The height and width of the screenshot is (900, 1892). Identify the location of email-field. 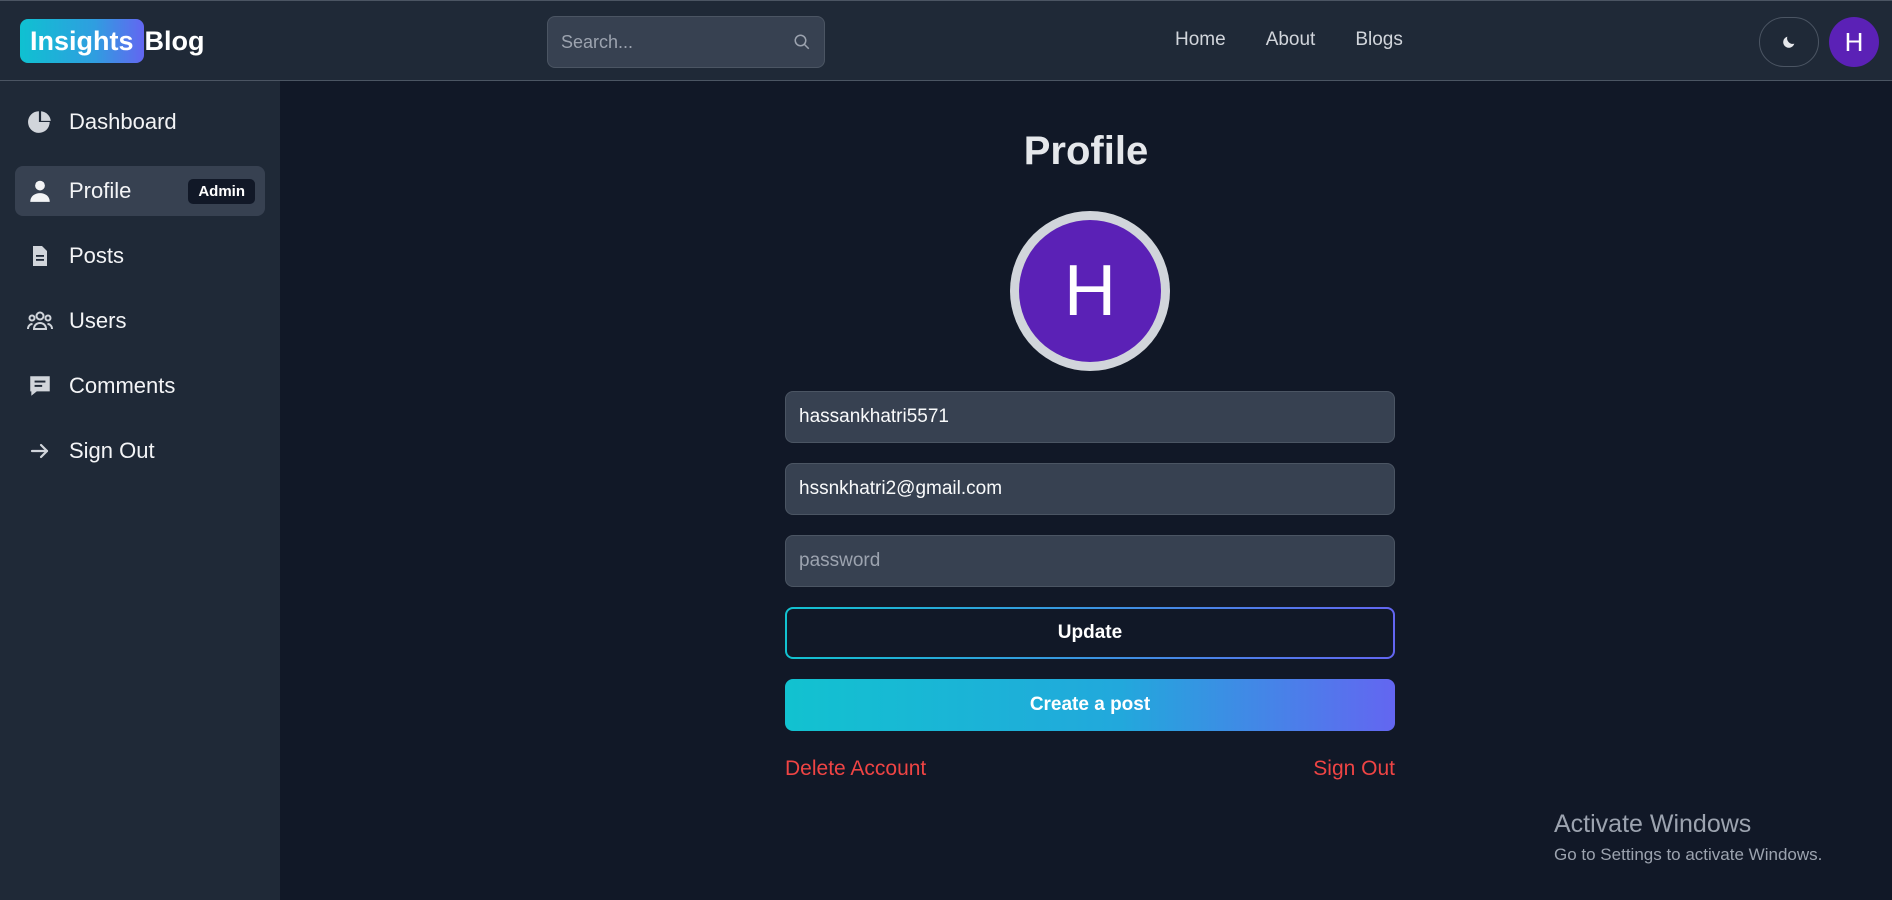
(1090, 489).